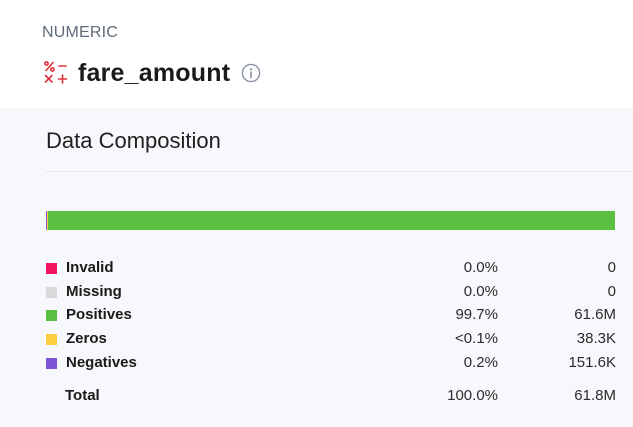 The width and height of the screenshot is (633, 427). Describe the element at coordinates (480, 362) in the screenshot. I see `legend-percent: 0.2%` at that location.